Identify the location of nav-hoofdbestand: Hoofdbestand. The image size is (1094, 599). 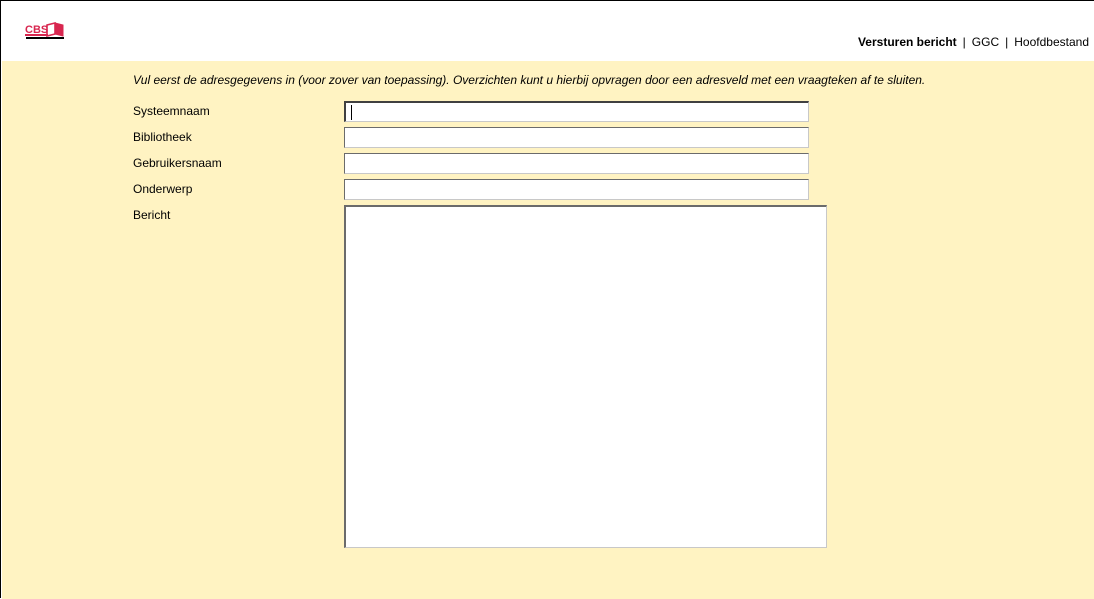
(1051, 42).